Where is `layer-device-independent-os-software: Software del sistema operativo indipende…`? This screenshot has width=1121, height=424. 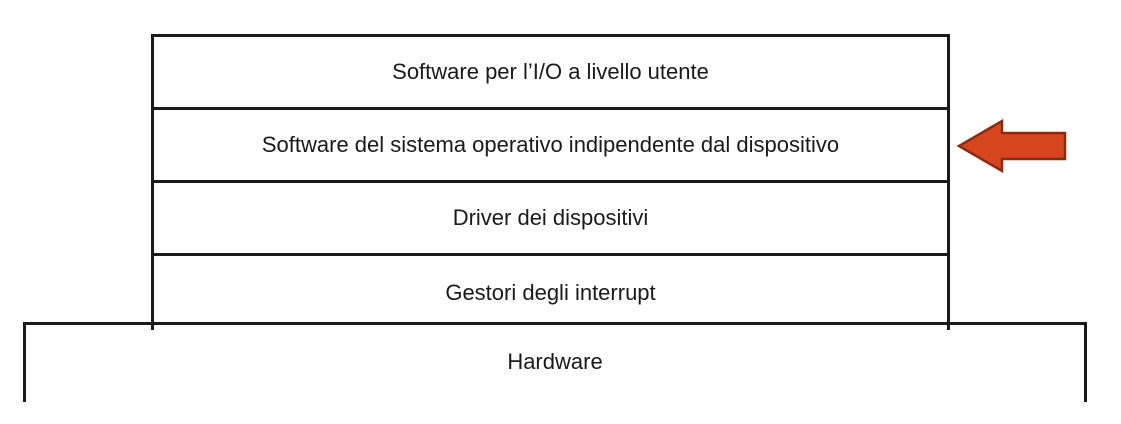
layer-device-independent-os-software: Software del sistema operativo indipende… is located at coordinates (550, 146).